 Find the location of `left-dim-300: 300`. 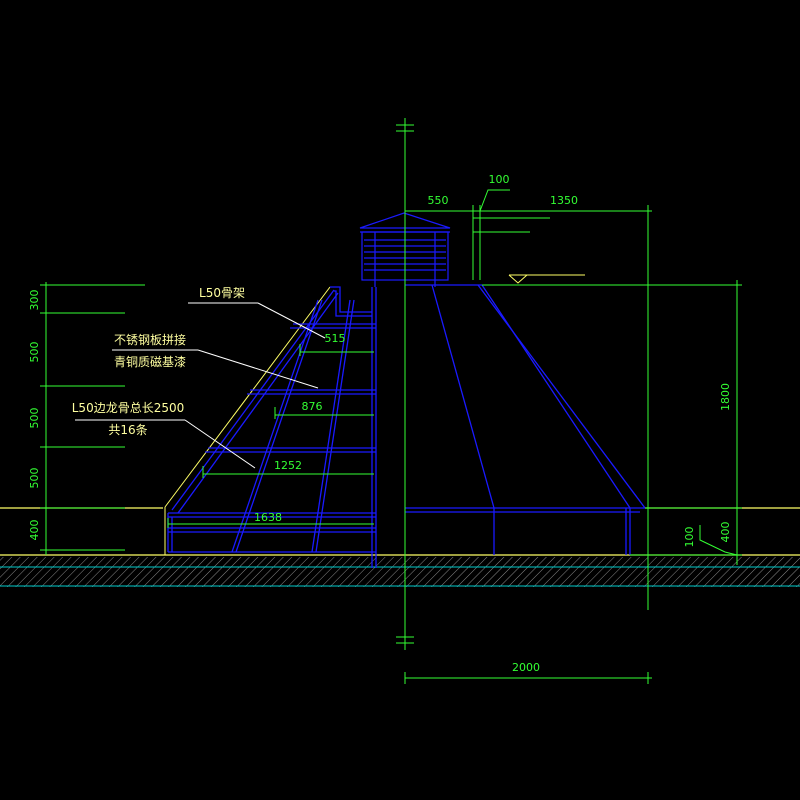

left-dim-300: 300 is located at coordinates (34, 300).